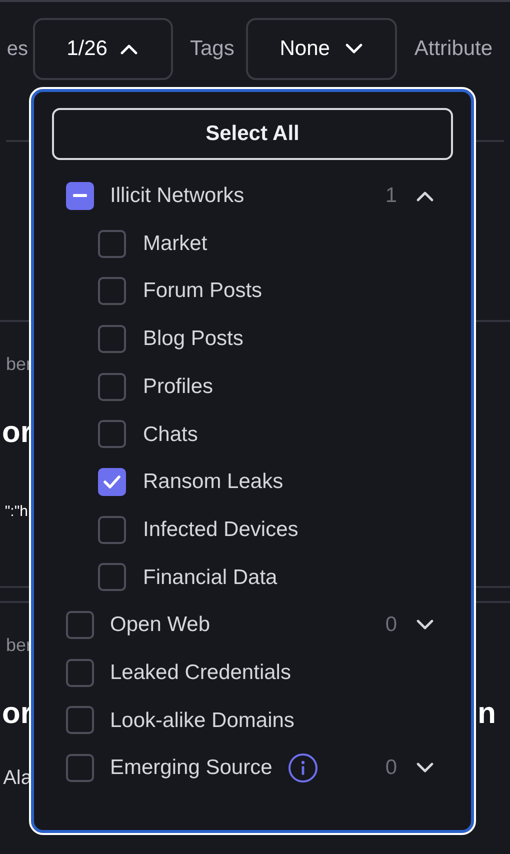 This screenshot has height=854, width=510. Describe the element at coordinates (200, 672) in the screenshot. I see `source-label: Leaked Credentials` at that location.